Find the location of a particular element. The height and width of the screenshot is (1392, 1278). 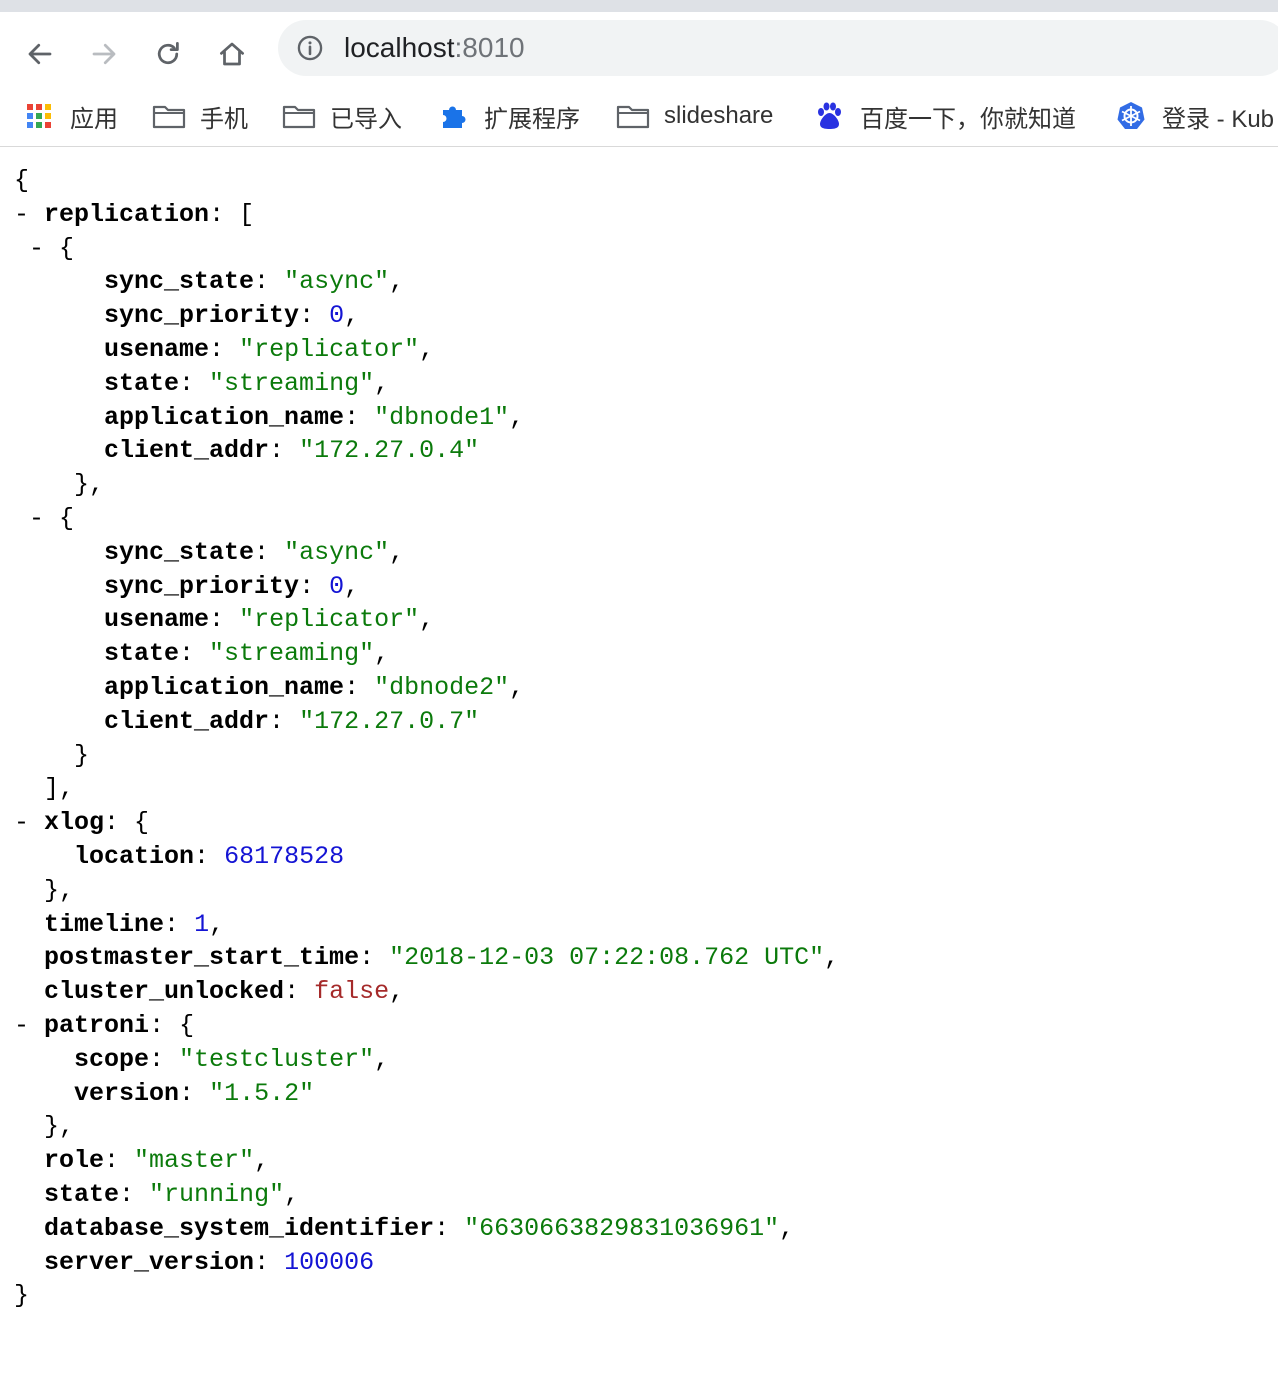

json-number: 68178528 is located at coordinates (284, 856).